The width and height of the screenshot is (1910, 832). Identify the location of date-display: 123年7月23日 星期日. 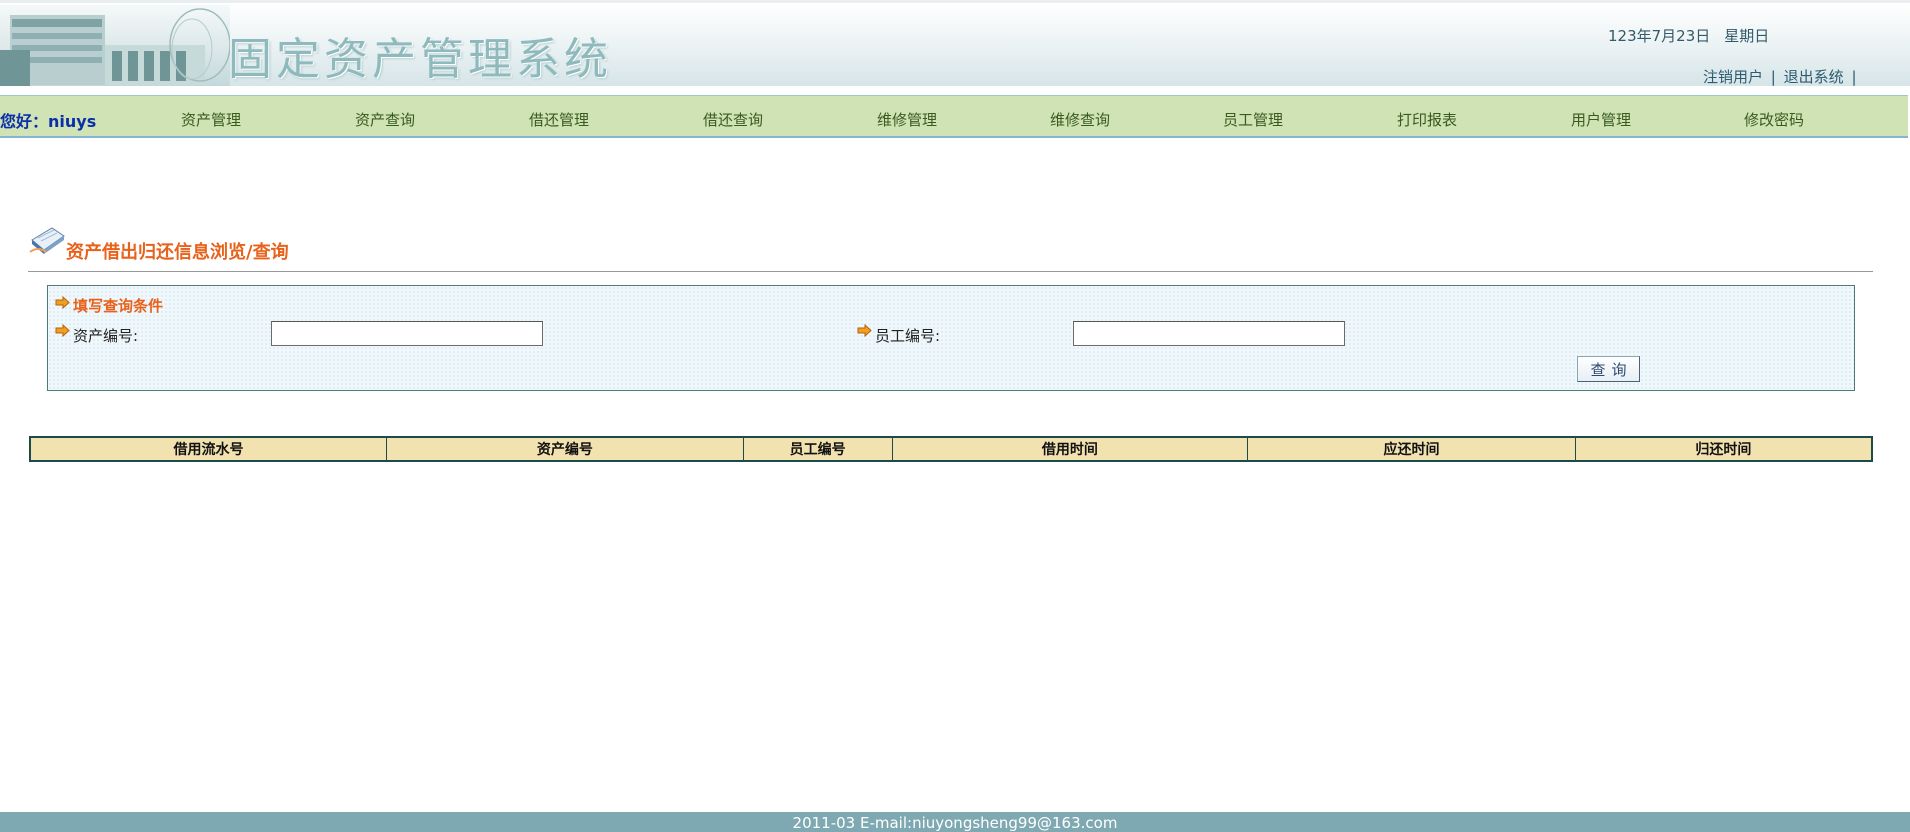
(1695, 35).